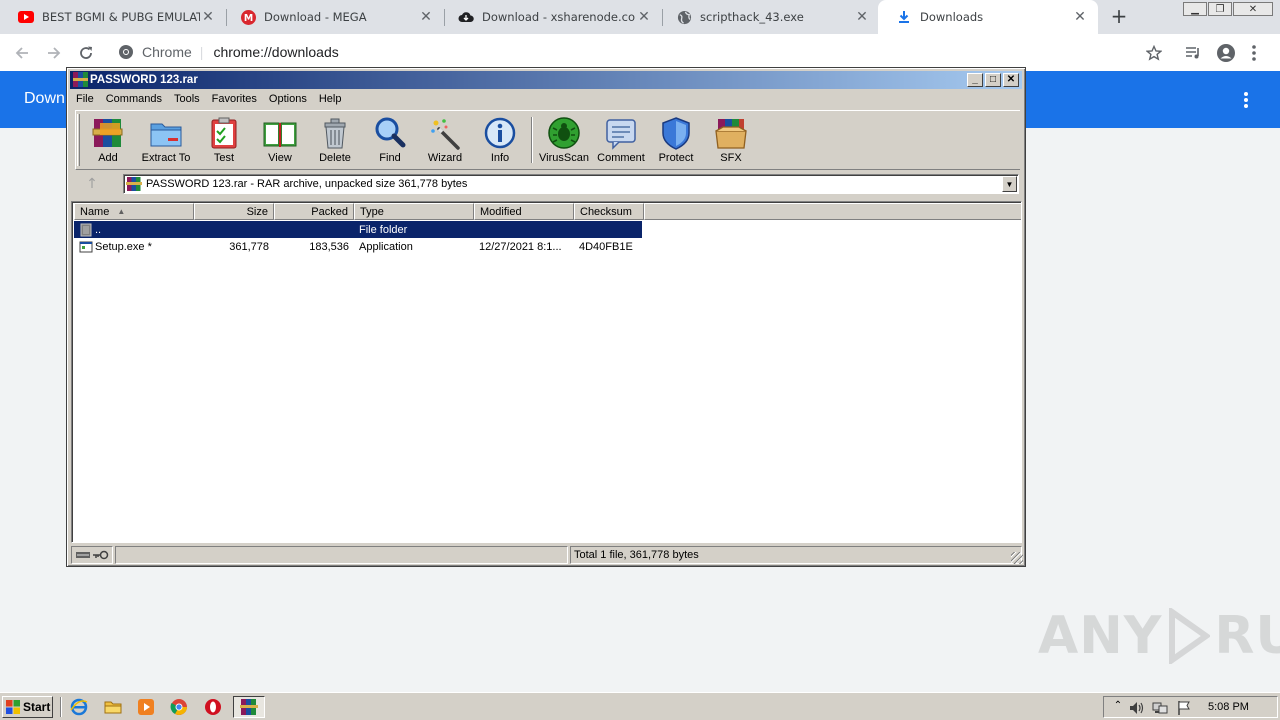  Describe the element at coordinates (54, 53) in the screenshot. I see `forward-button` at that location.